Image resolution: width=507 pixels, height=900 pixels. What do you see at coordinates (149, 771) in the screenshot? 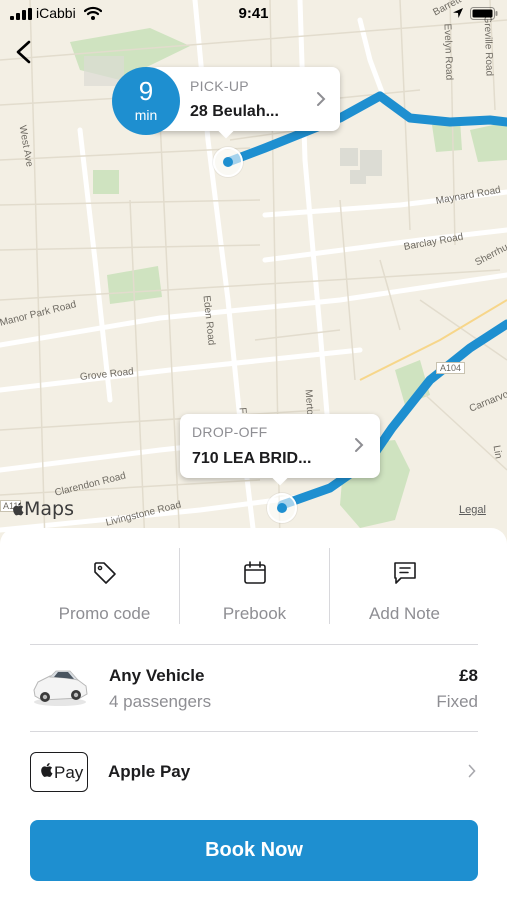
I see `payment-method-name: Apple Pay` at bounding box center [149, 771].